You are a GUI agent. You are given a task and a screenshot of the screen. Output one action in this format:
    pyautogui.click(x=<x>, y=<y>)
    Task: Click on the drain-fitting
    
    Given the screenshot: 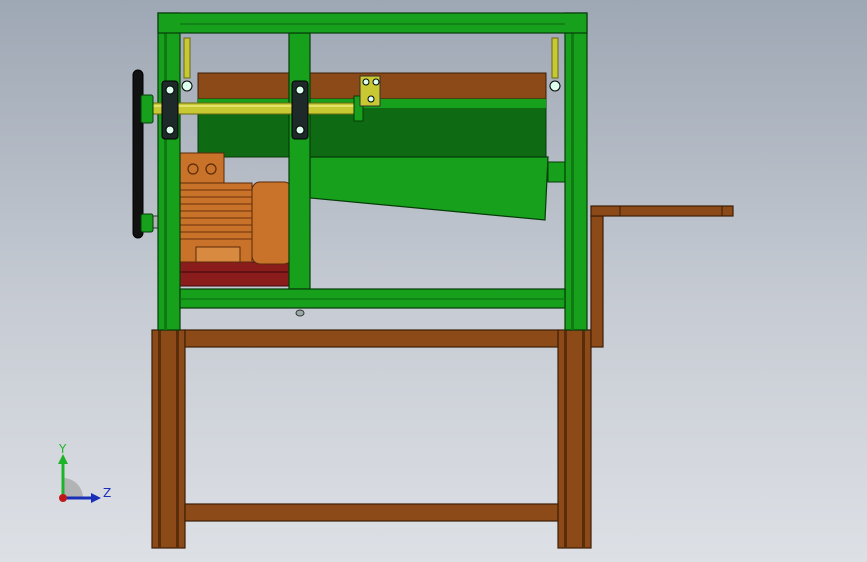 What is the action you would take?
    pyautogui.click(x=300, y=313)
    